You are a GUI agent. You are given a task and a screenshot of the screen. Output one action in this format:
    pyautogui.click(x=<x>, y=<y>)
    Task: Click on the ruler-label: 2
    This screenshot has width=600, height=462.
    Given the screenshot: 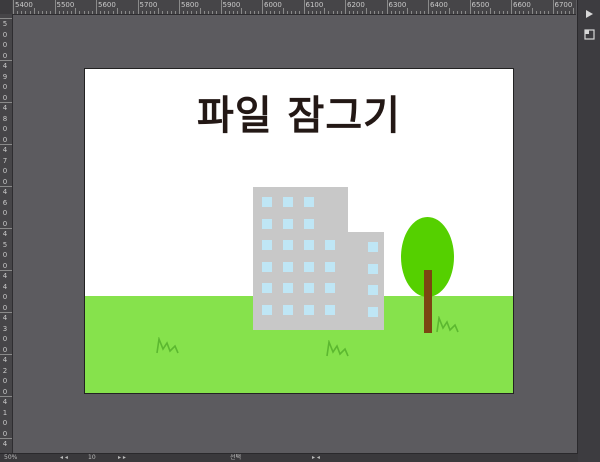 What is the action you would take?
    pyautogui.click(x=5, y=370)
    